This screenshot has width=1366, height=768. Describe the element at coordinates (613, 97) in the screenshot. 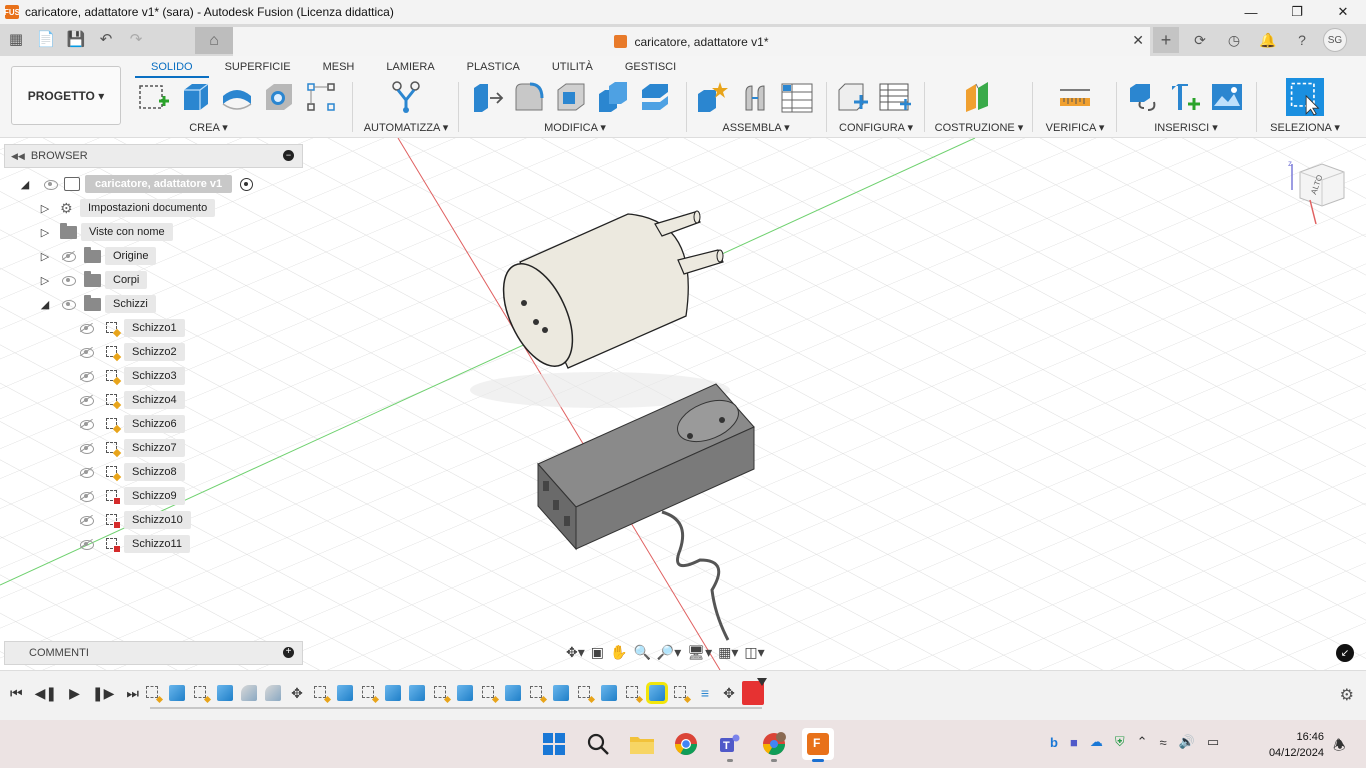

I see `combine-icon` at that location.